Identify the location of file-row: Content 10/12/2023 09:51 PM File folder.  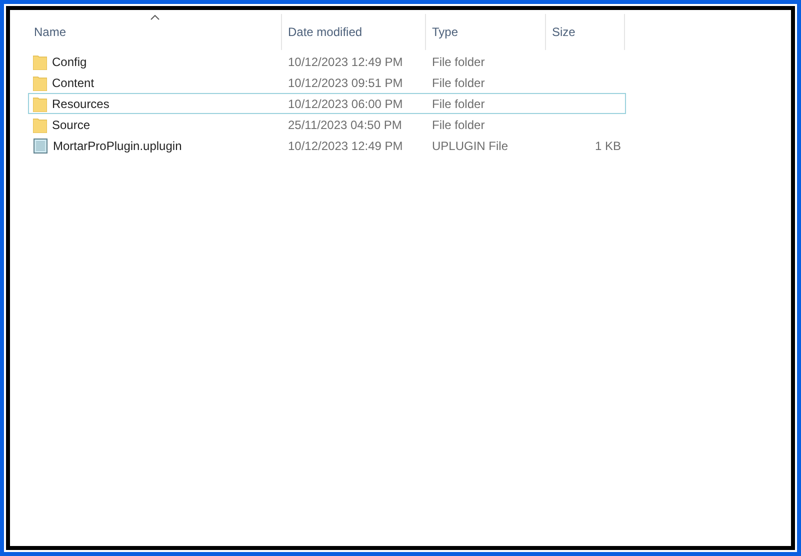
(327, 82).